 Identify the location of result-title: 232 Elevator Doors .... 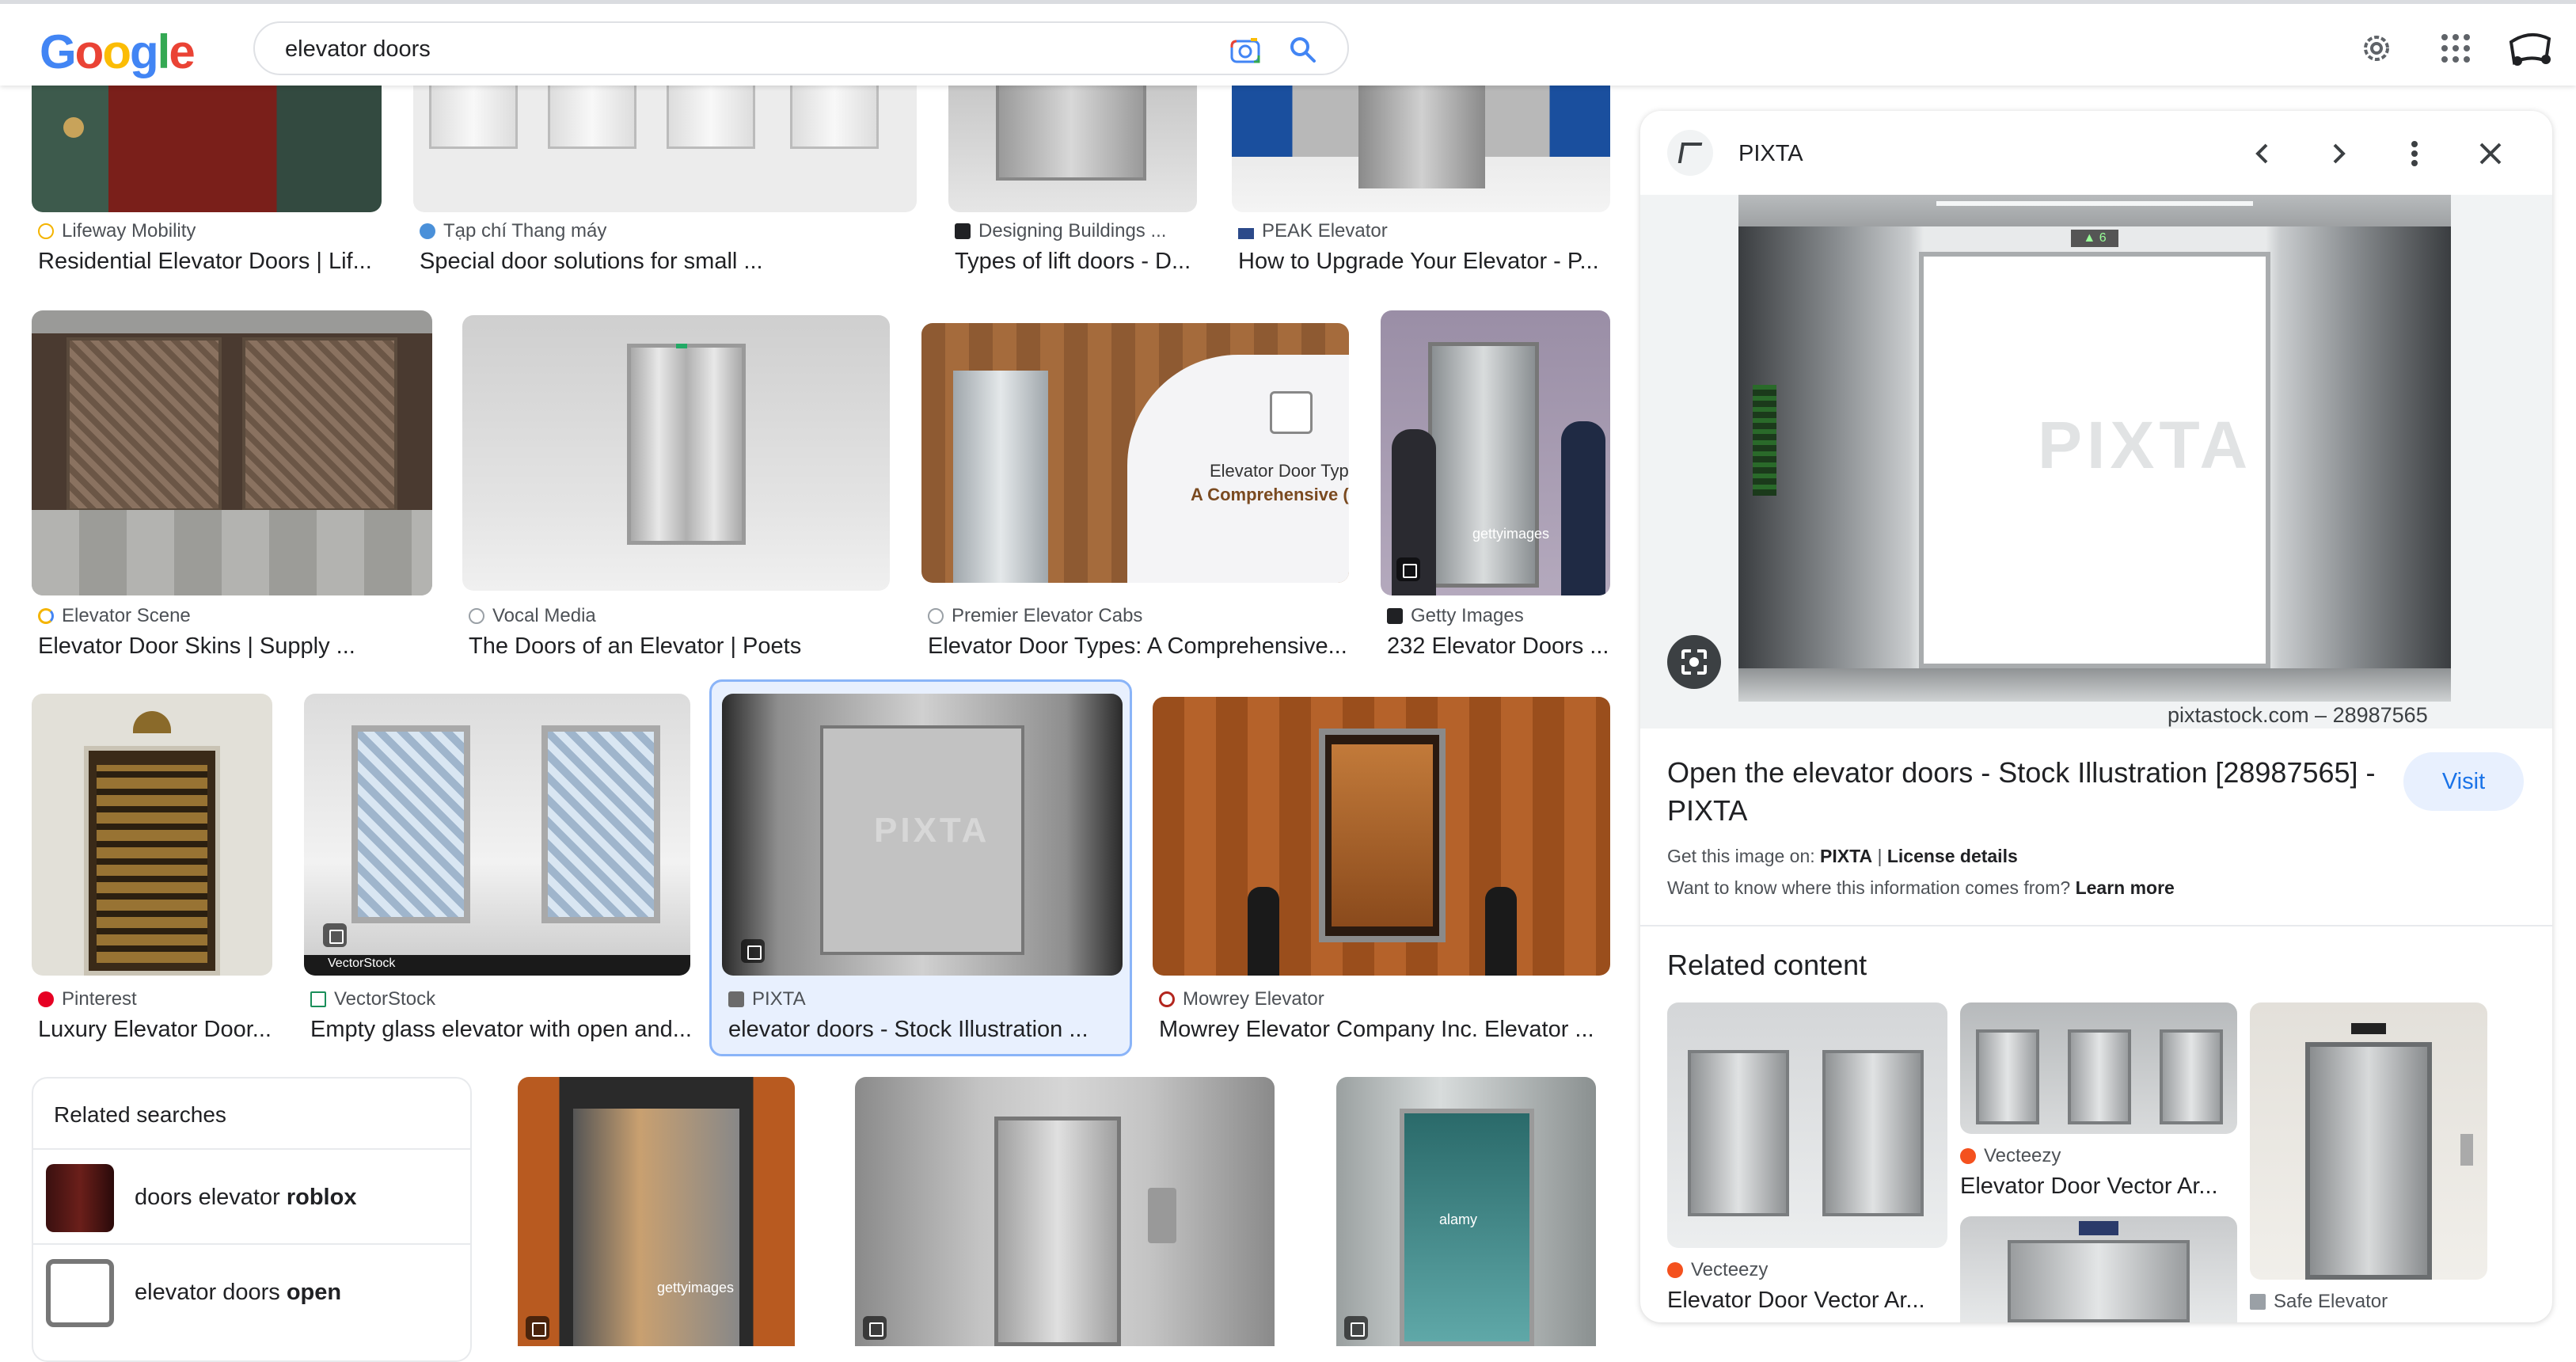
(1498, 646).